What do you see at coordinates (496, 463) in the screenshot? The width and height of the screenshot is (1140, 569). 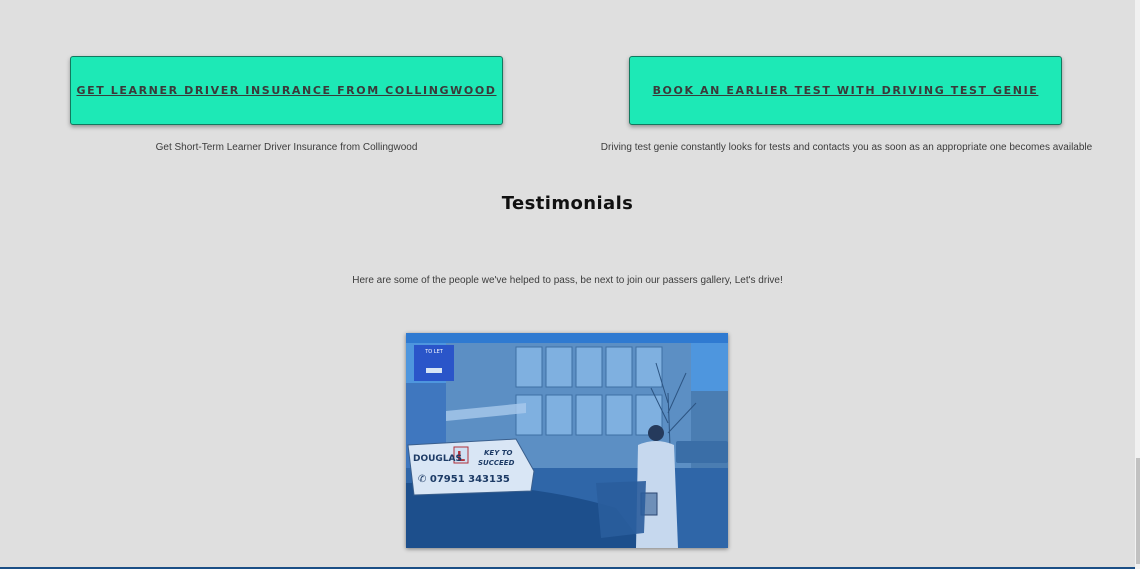 I see `sign-line3: SUCCEED` at bounding box center [496, 463].